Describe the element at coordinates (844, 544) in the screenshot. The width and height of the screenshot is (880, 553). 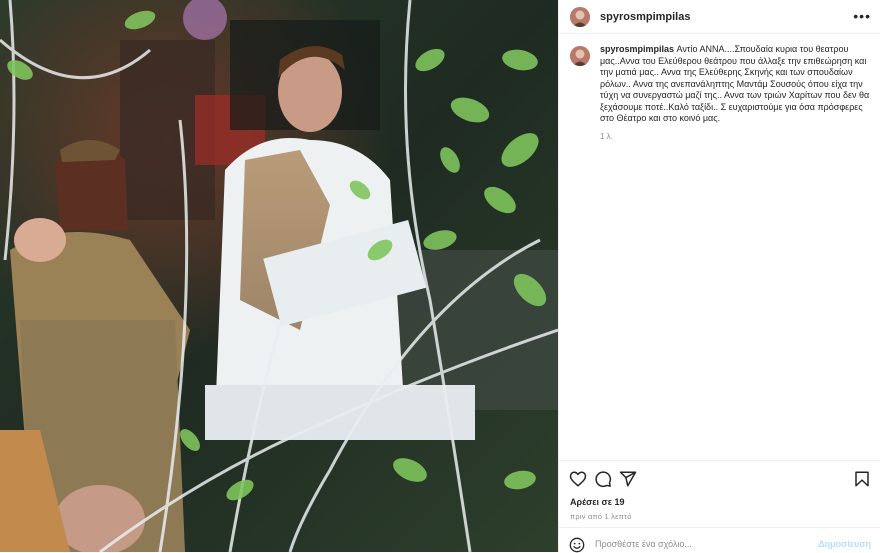
I see `post-comment-button: Δημοσίευση` at that location.